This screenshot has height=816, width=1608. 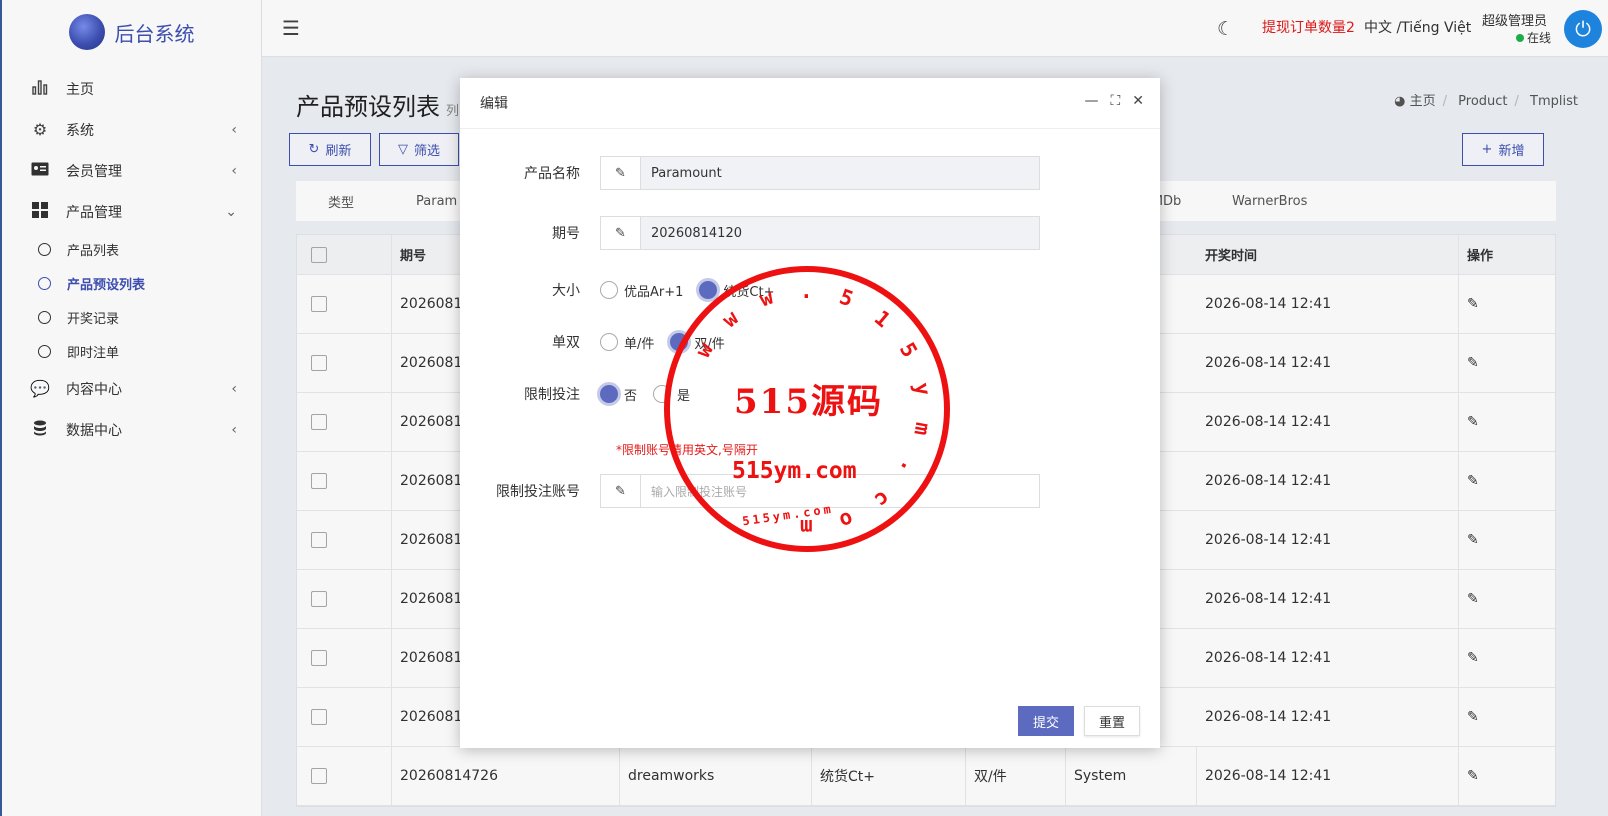 What do you see at coordinates (696, 233) in the screenshot?
I see `period-value: 20260814120` at bounding box center [696, 233].